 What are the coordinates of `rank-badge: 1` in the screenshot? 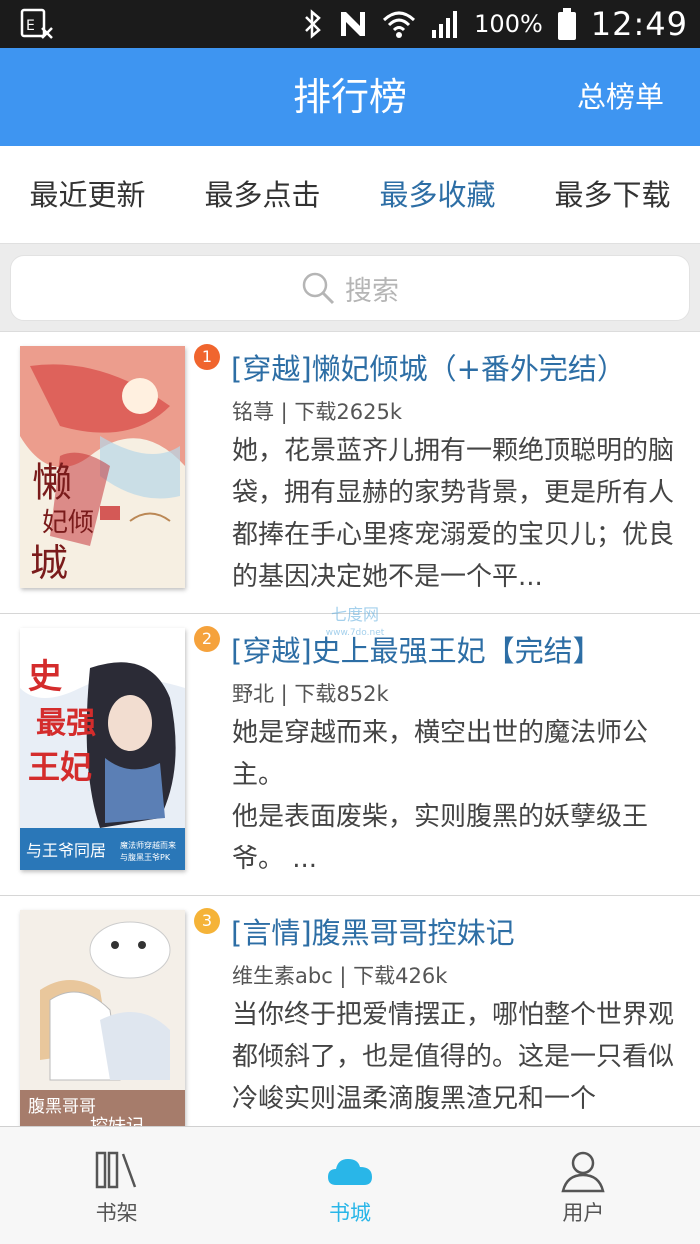 It's located at (207, 357).